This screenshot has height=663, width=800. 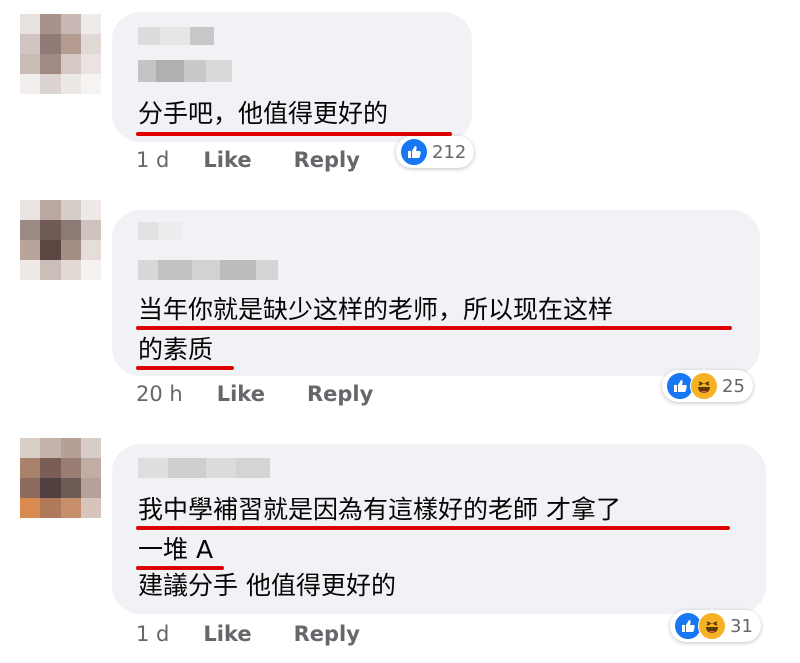 What do you see at coordinates (327, 634) in the screenshot?
I see `reply-link: Reply` at bounding box center [327, 634].